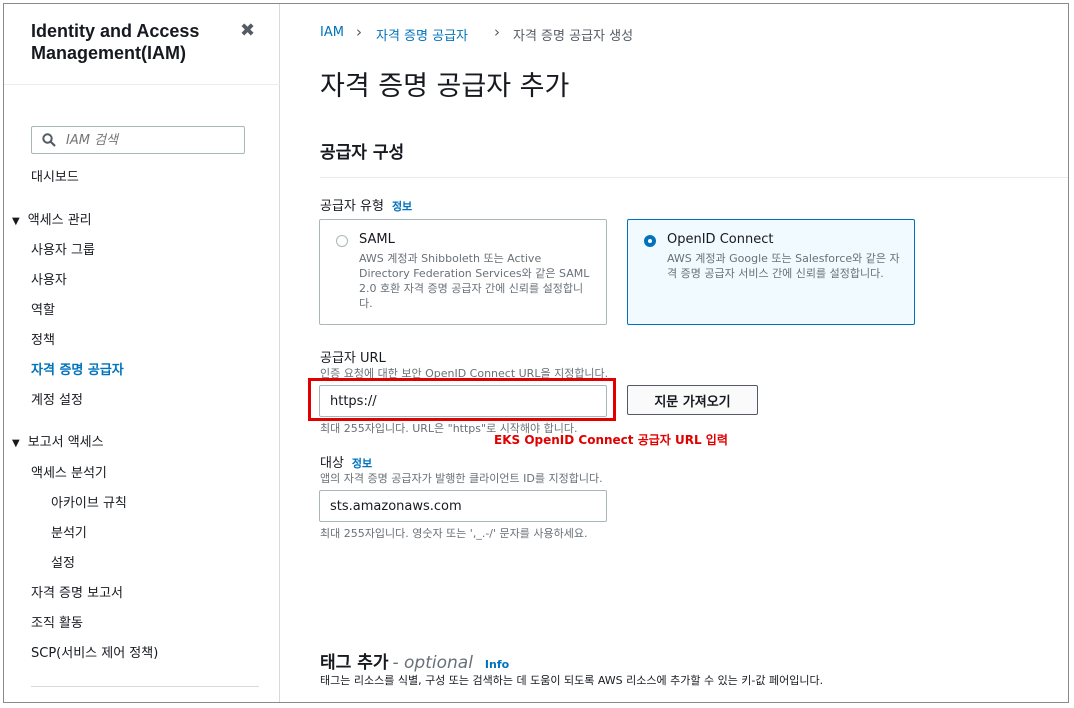 Image resolution: width=1074 pixels, height=708 pixels. Describe the element at coordinates (43, 338) in the screenshot. I see `sidebar-item-policies: 정책` at that location.